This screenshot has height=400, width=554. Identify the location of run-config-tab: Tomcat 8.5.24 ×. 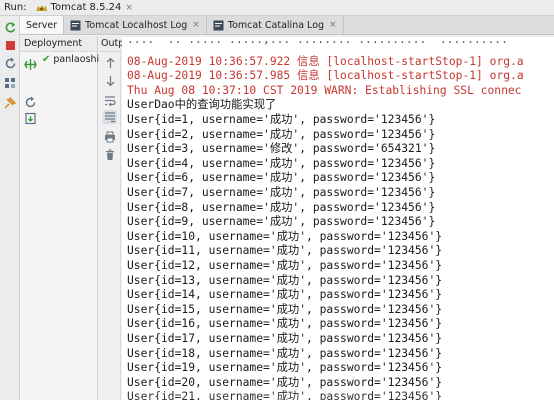
(84, 7).